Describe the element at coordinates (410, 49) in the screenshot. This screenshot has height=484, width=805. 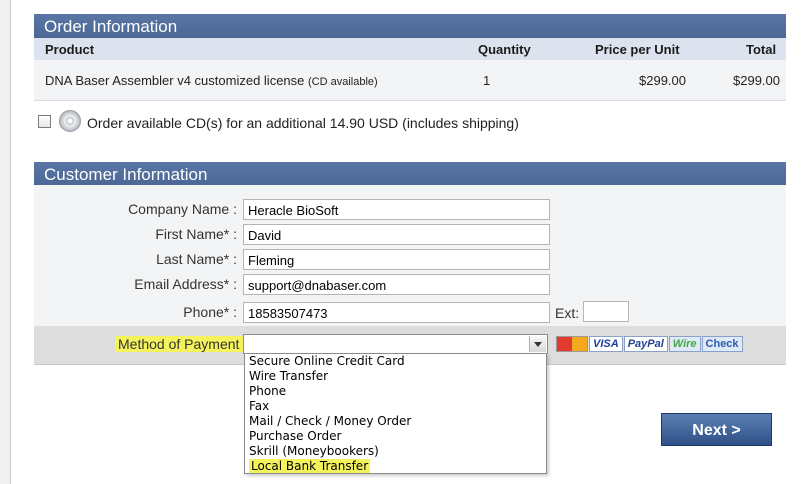
I see `order-table-header: Product Quantity Price per Unit Total` at that location.